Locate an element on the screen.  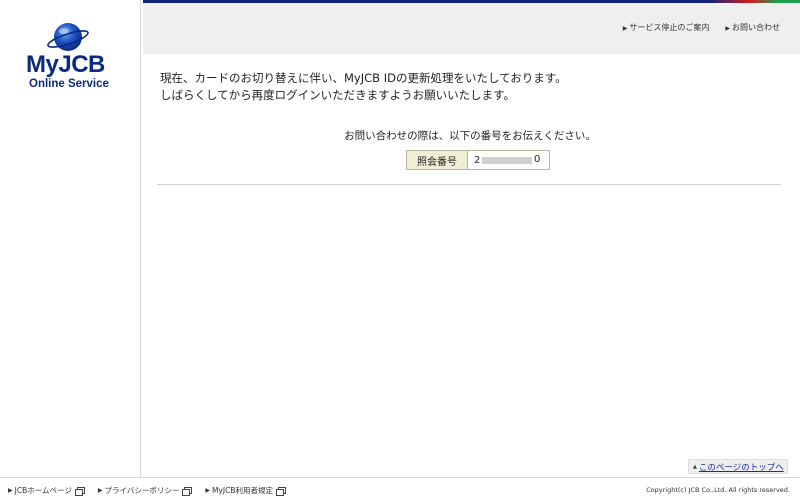
service-outage-link: ▶ サービス停止のご案内 is located at coordinates (666, 27).